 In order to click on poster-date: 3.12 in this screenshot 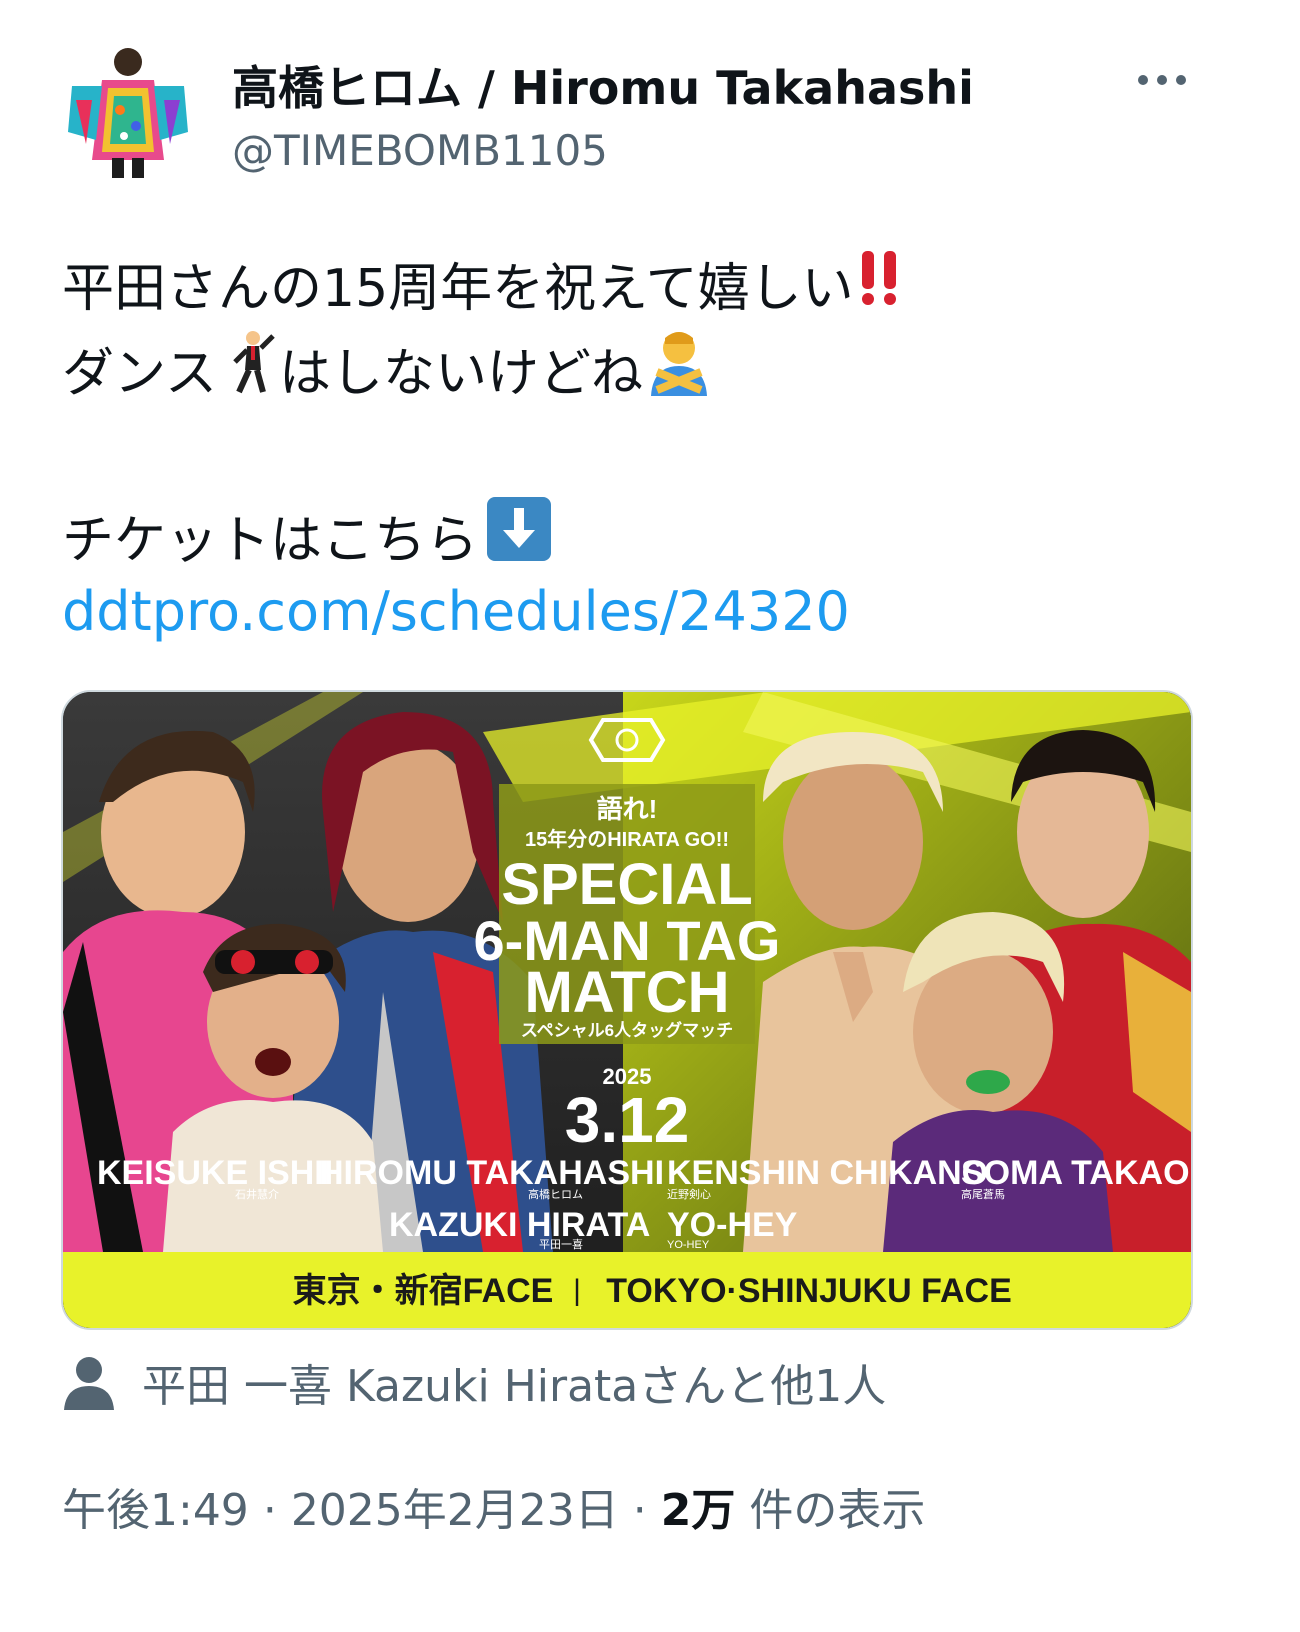, I will do `click(627, 1120)`.